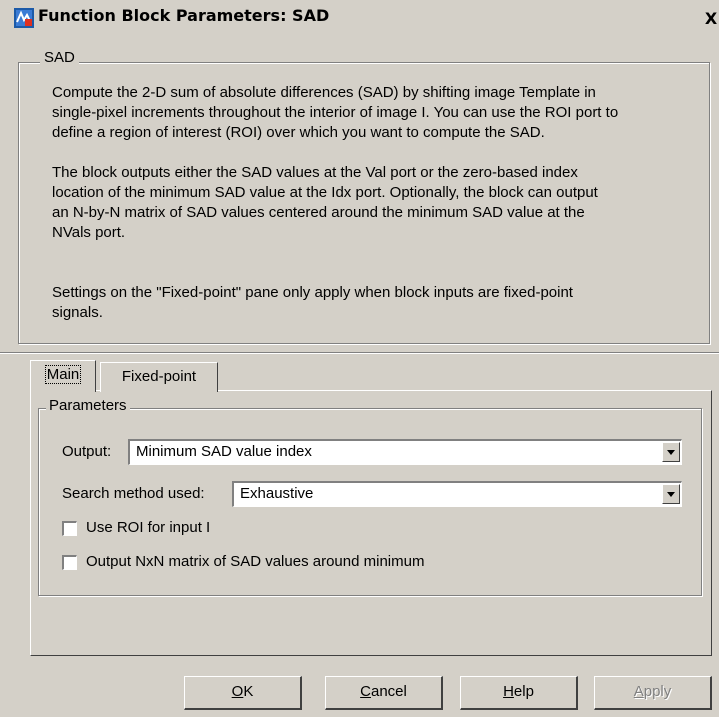  Describe the element at coordinates (405, 452) in the screenshot. I see `output-select: Minimum SAD value index` at that location.